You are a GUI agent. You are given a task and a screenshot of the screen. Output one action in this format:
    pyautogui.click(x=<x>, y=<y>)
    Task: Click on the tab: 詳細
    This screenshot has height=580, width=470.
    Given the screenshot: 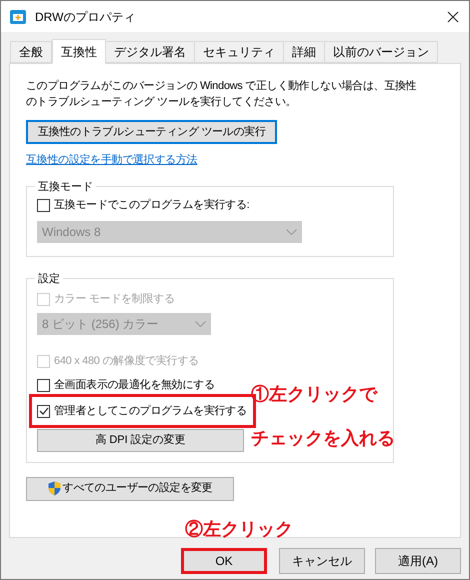 What is the action you would take?
    pyautogui.click(x=304, y=52)
    